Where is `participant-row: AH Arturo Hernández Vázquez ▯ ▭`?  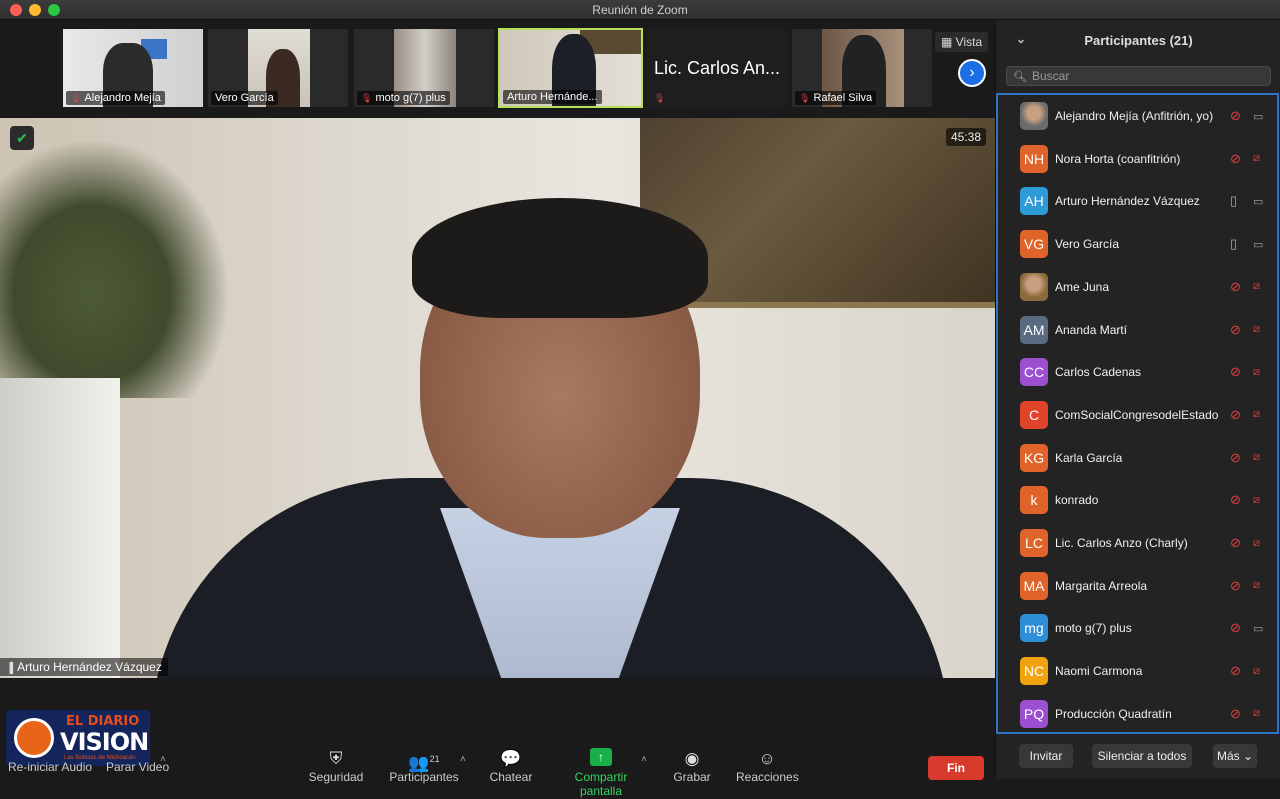 participant-row: AH Arturo Hernández Vázquez ▯ ▭ is located at coordinates (1137, 201).